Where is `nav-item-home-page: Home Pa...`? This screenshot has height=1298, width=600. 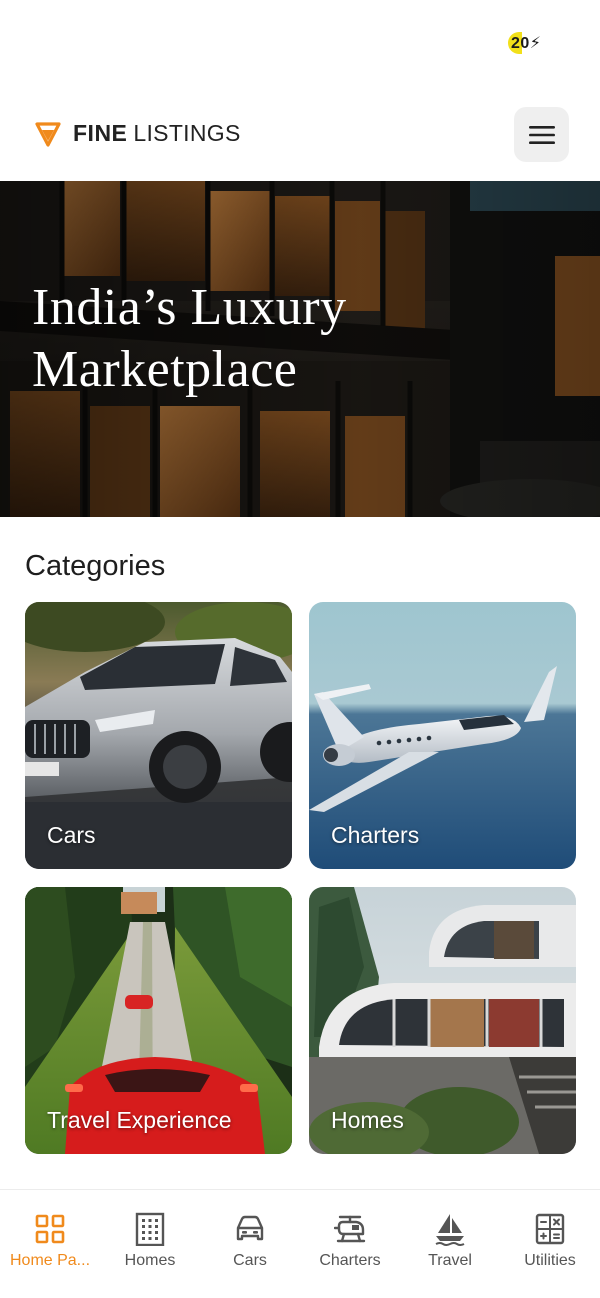 nav-item-home-page: Home Pa... is located at coordinates (50, 1244).